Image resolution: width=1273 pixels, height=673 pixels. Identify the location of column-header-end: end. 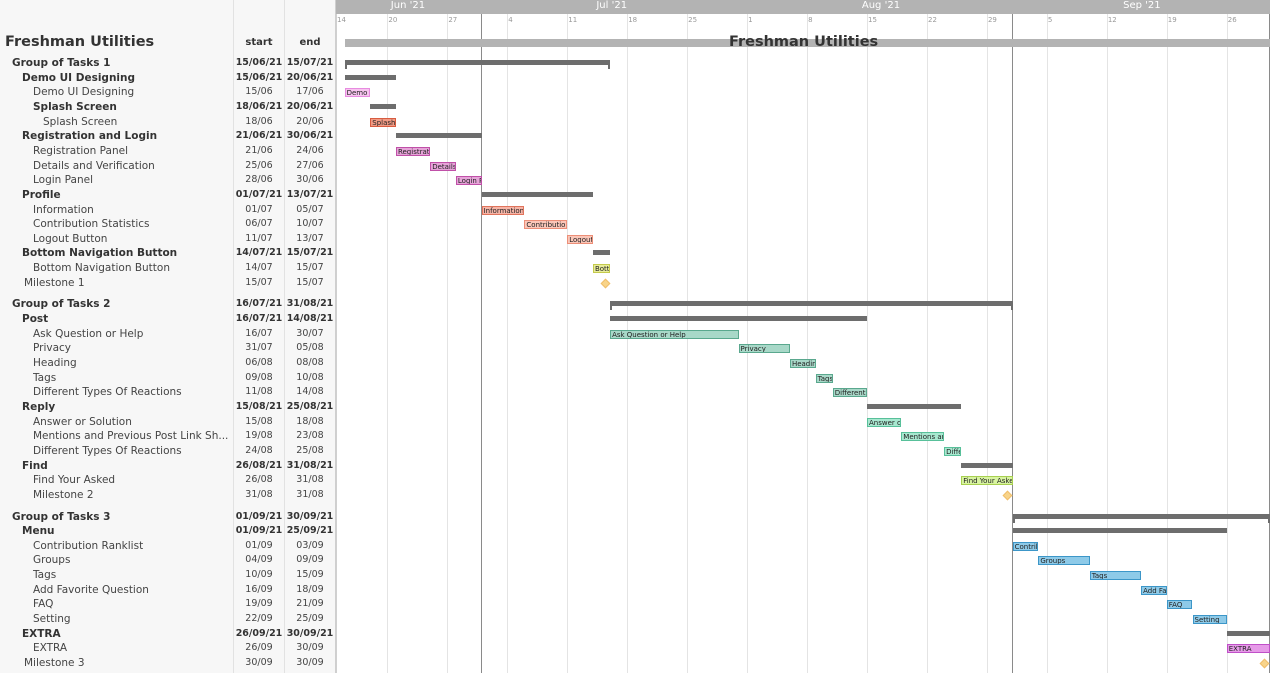
(310, 42).